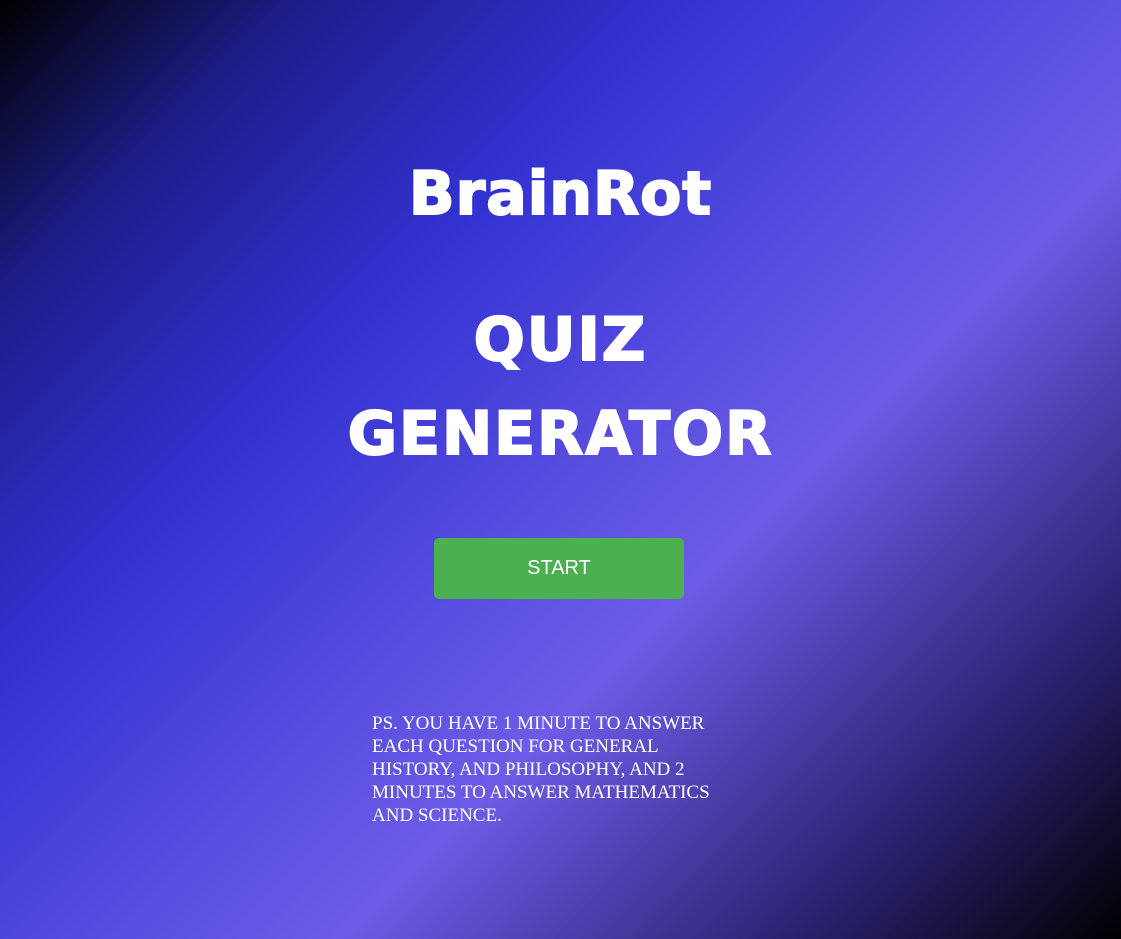  Describe the element at coordinates (560, 434) in the screenshot. I see `generator-heading: GENERATOR` at that location.